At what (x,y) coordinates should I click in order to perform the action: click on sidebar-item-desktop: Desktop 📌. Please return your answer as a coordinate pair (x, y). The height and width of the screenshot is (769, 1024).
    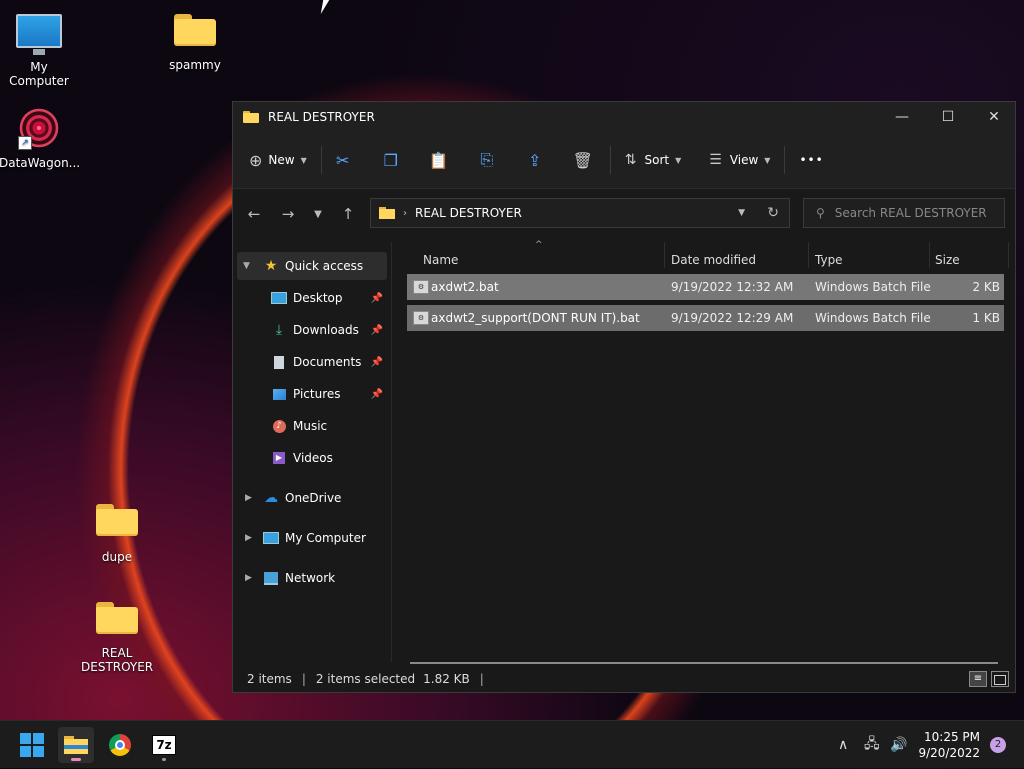
    Looking at the image, I should click on (312, 298).